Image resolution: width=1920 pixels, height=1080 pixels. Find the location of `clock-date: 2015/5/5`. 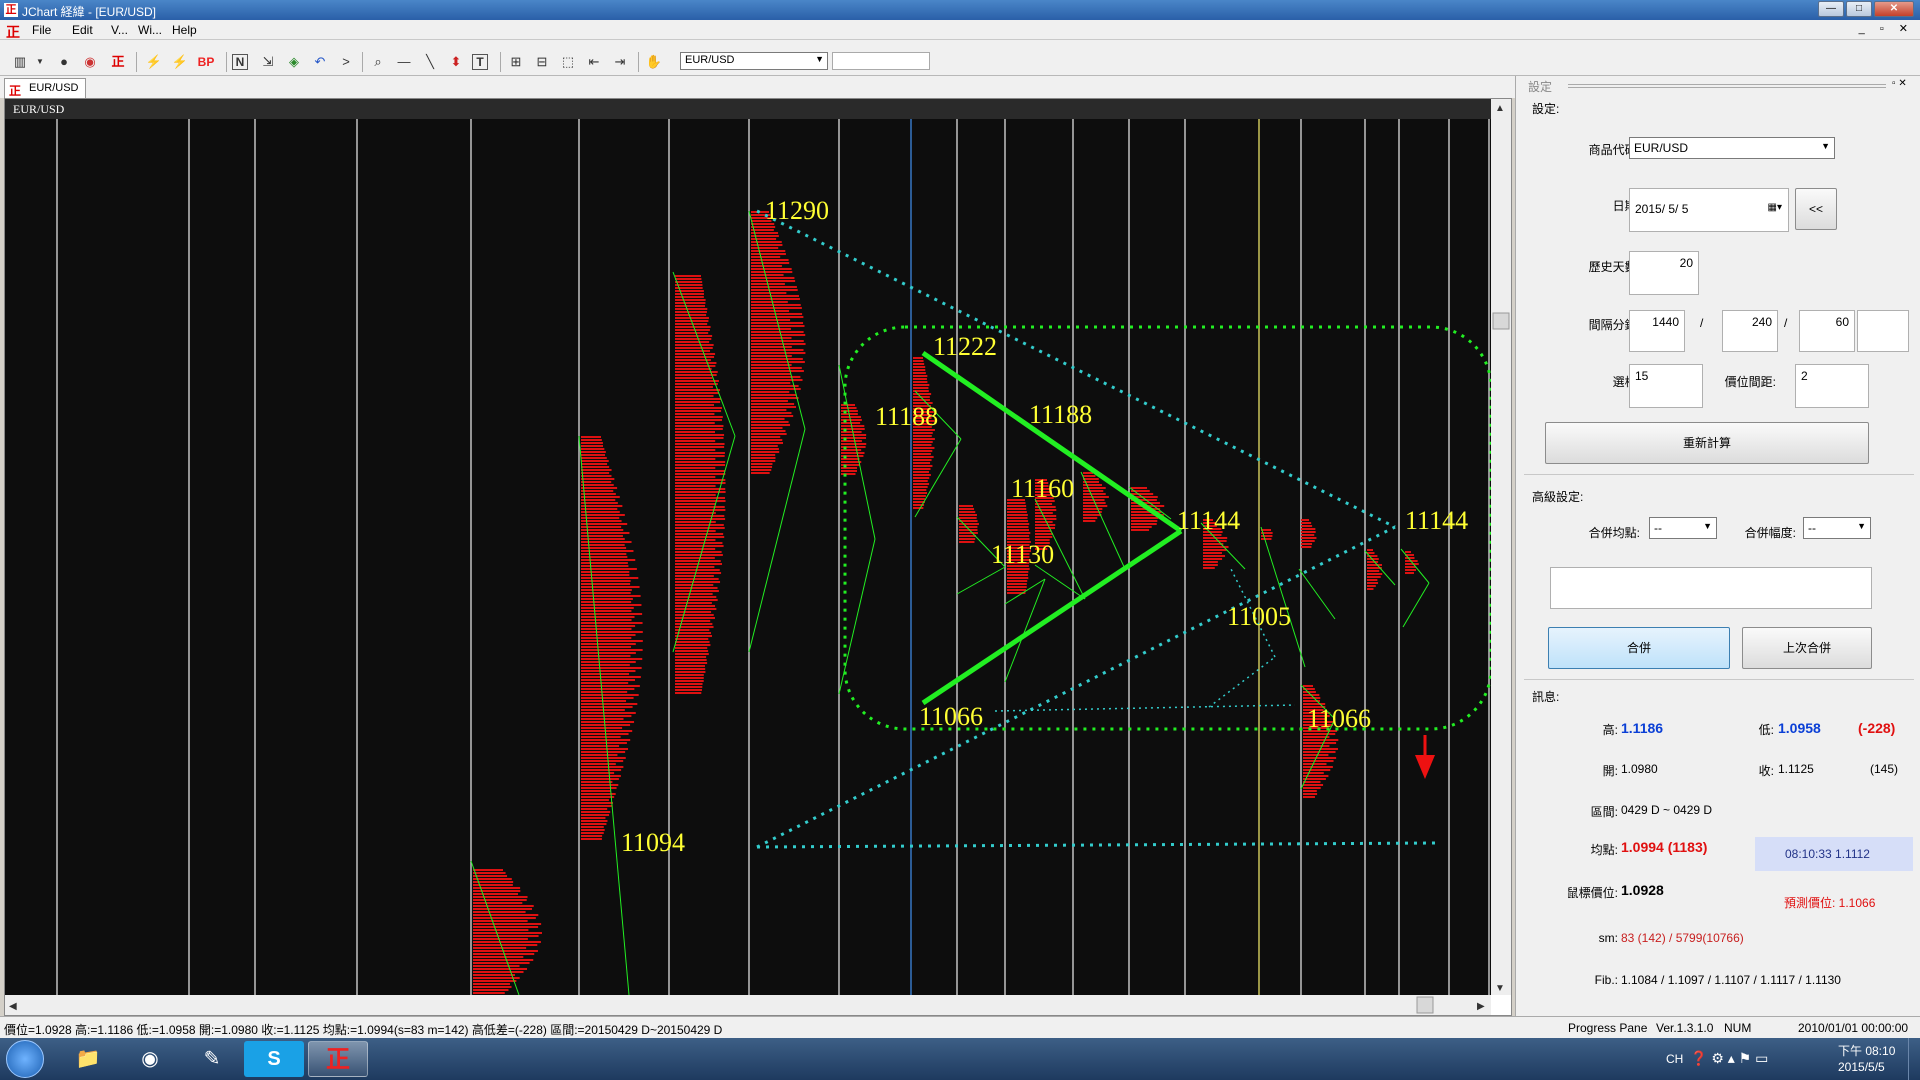

clock-date: 2015/5/5 is located at coordinates (1861, 1067).